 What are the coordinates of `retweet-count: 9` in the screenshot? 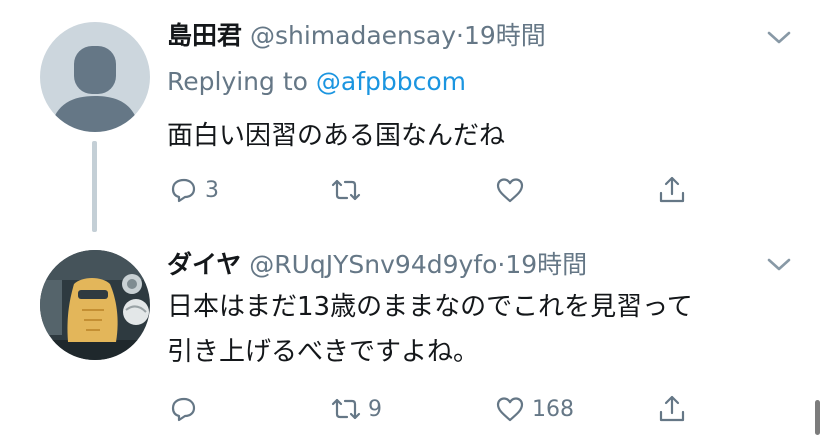 It's located at (375, 409).